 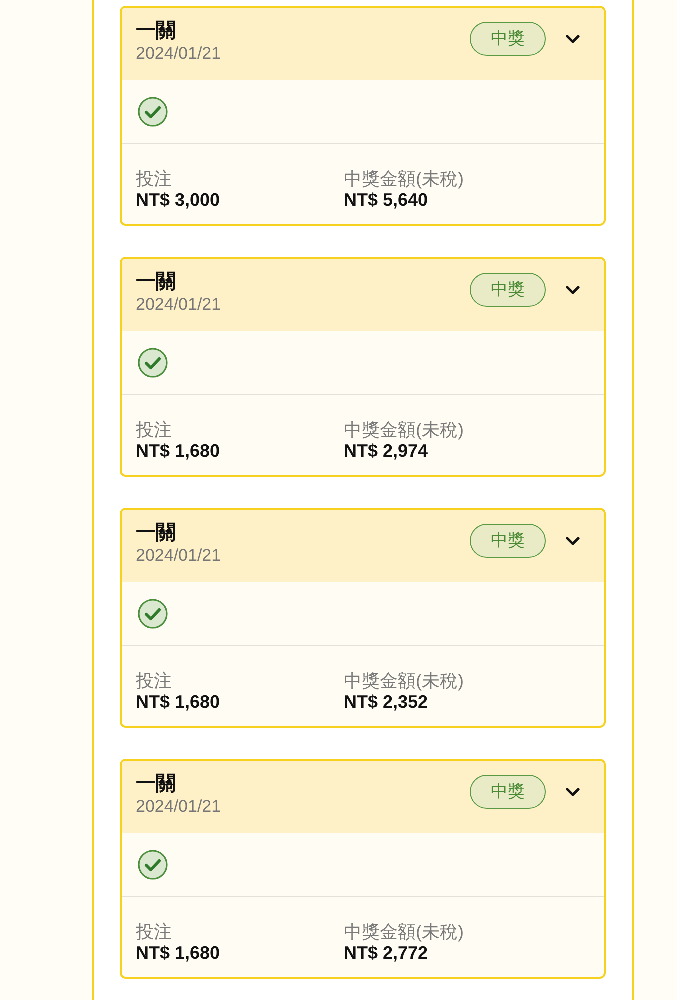 I want to click on amount-value: NT$ 2,974, so click(x=386, y=451).